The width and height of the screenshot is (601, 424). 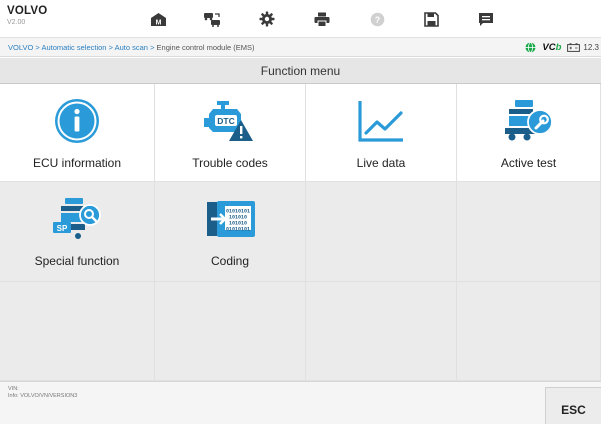 What do you see at coordinates (43, 396) in the screenshot?
I see `info-text: Info: VOLVO/VN/VERSION3` at bounding box center [43, 396].